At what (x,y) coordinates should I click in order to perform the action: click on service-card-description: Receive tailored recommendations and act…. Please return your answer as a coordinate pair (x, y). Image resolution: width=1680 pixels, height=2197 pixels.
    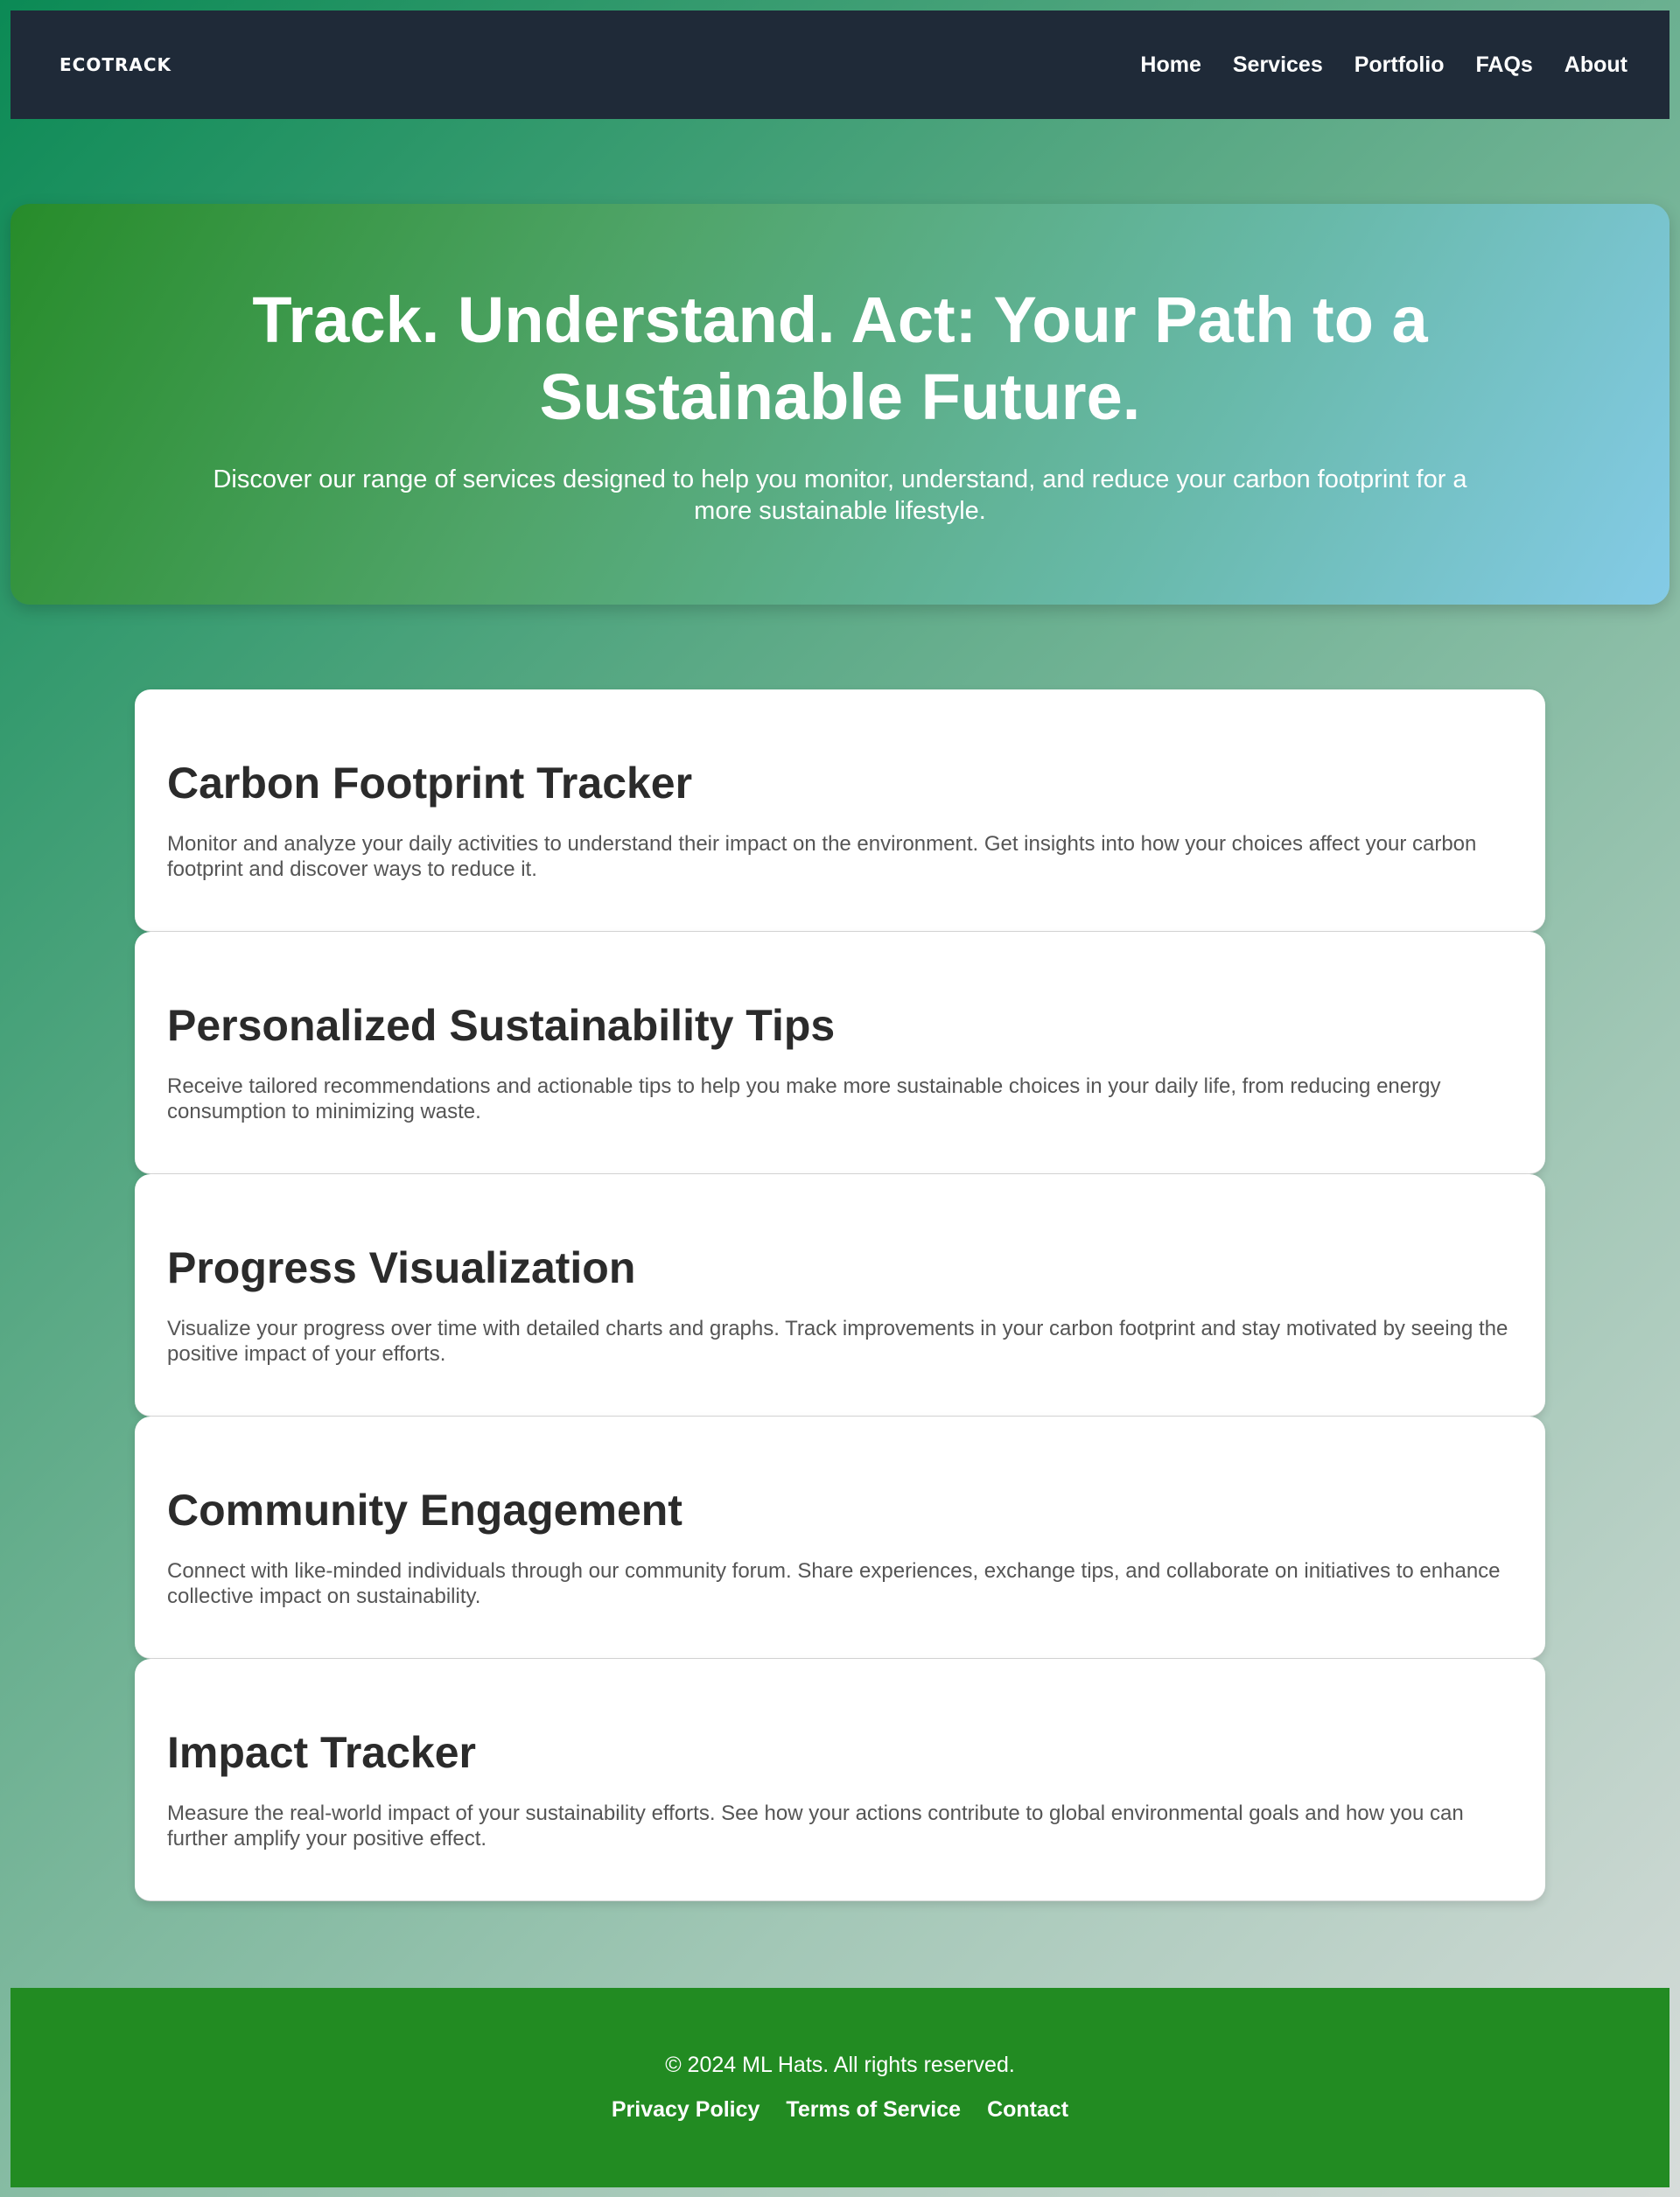
    Looking at the image, I should click on (804, 1098).